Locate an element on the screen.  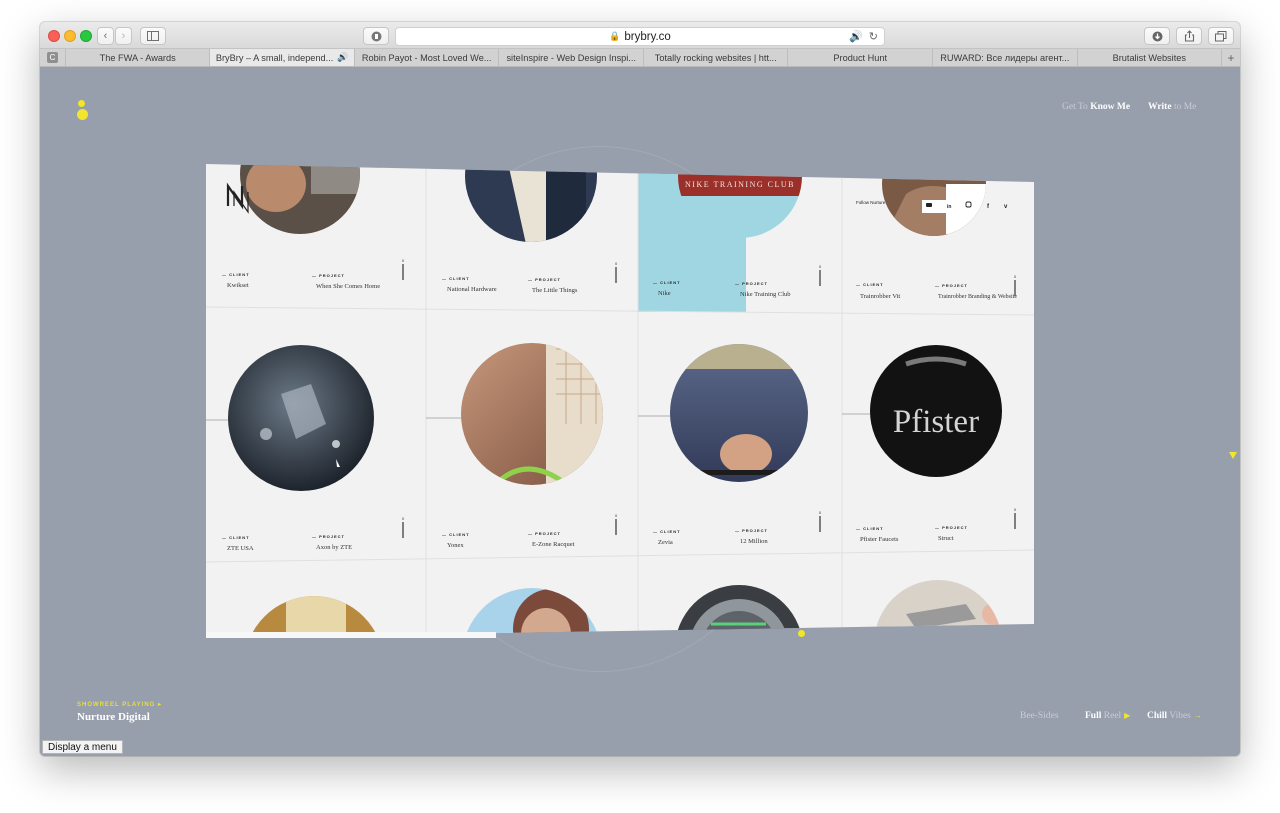
shield-icon is located at coordinates (376, 36).